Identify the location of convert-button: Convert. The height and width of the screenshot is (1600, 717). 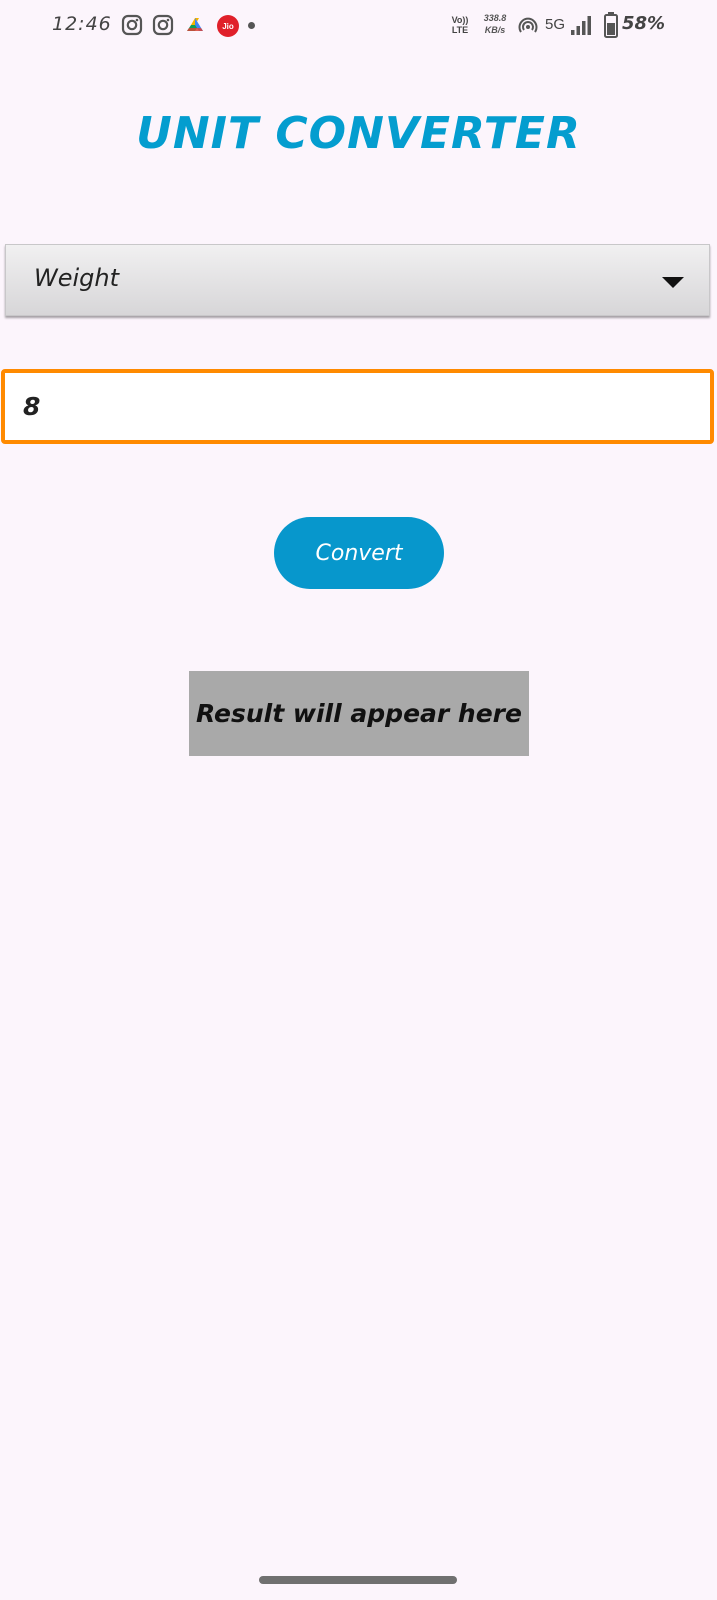
(359, 553).